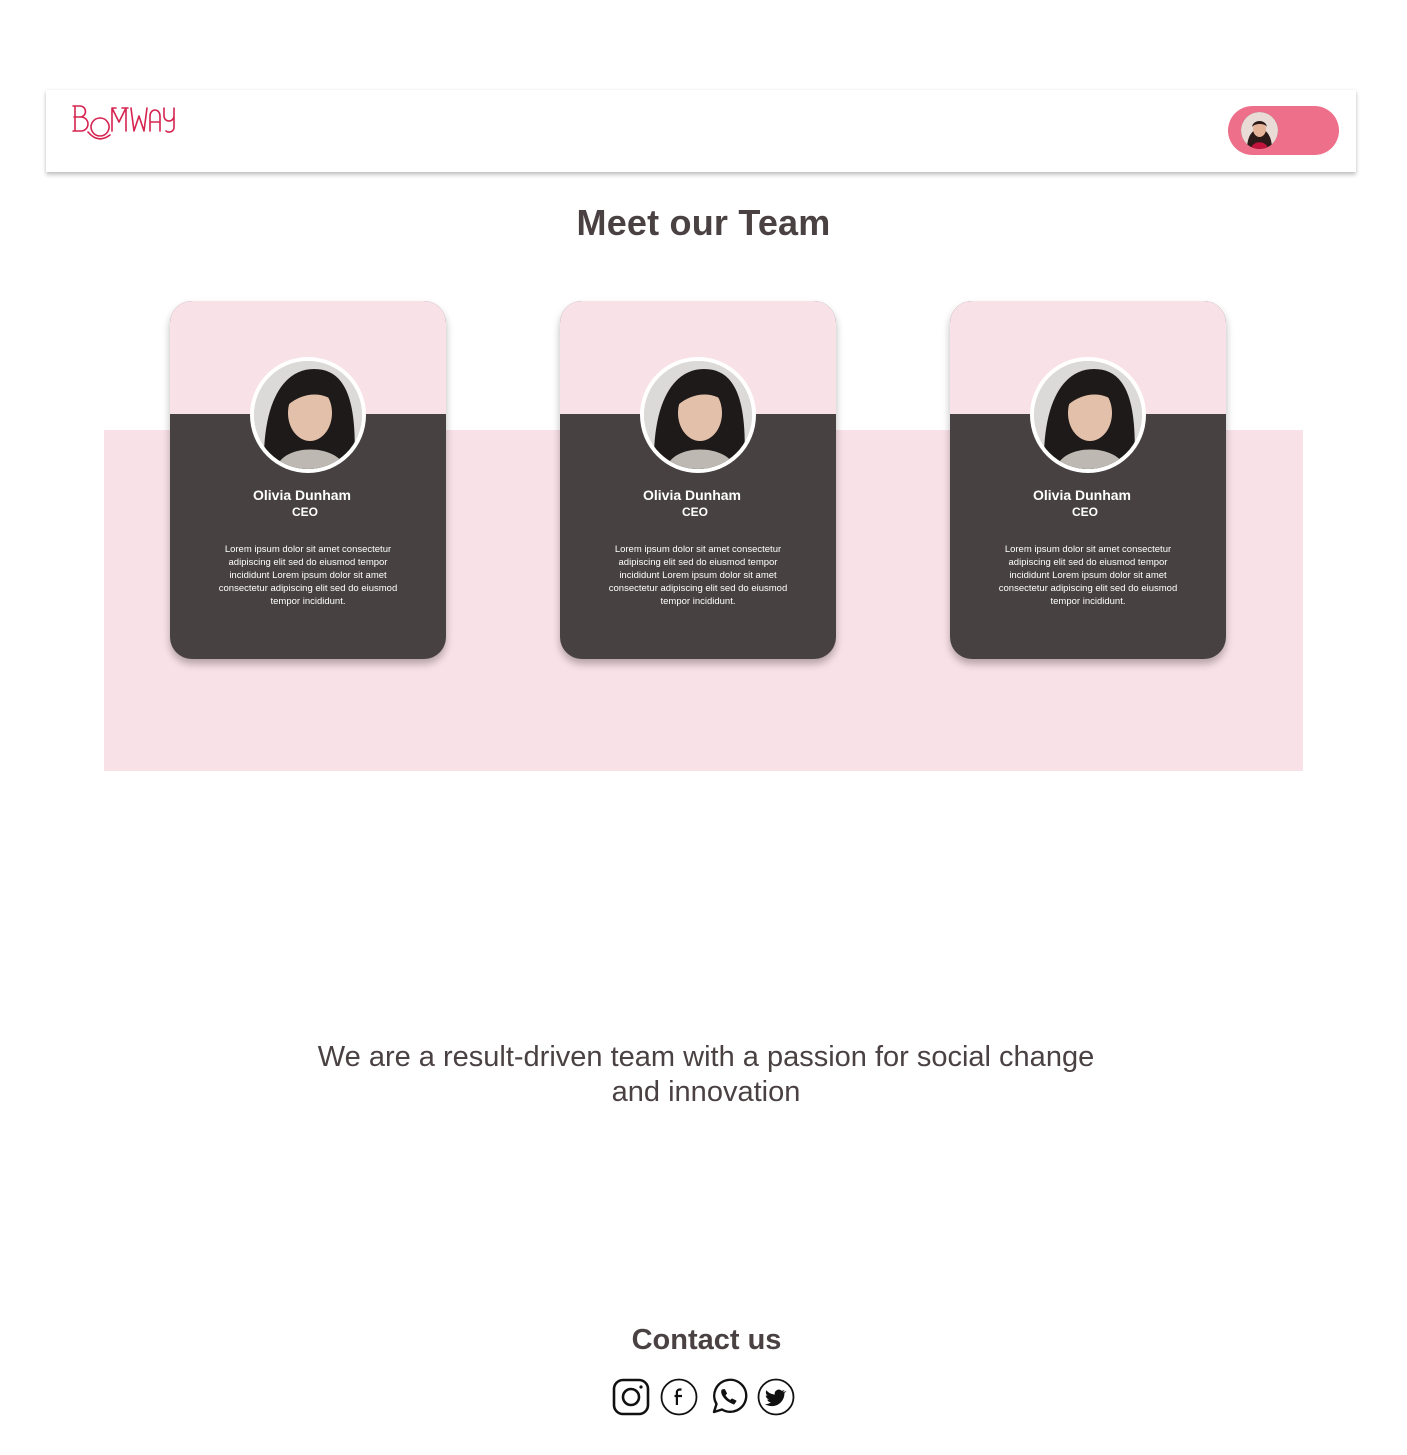  I want to click on user-menu-button, so click(1283, 130).